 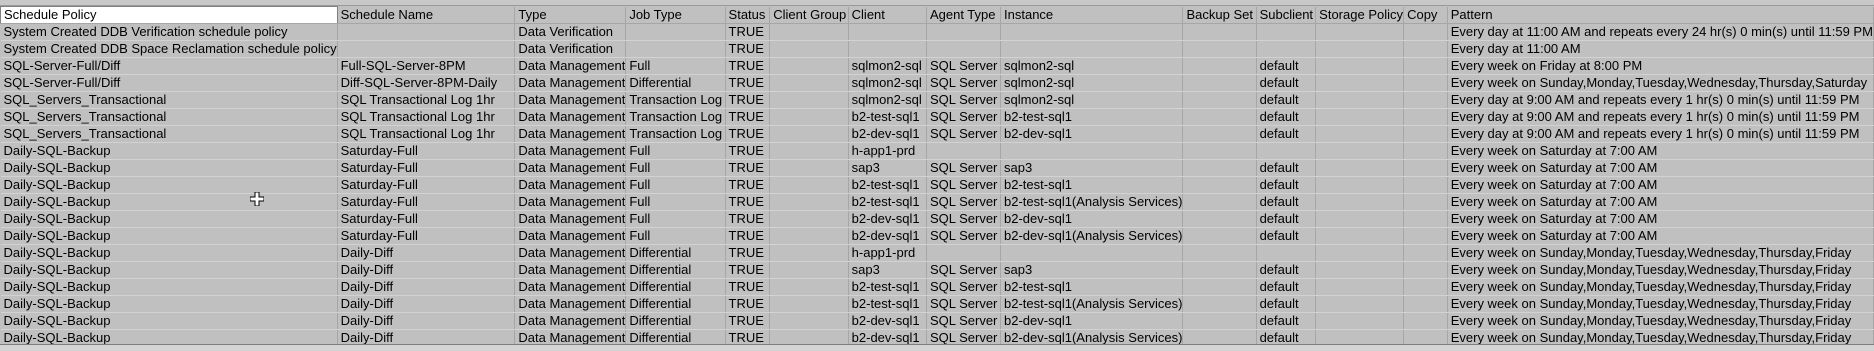 What do you see at coordinates (748, 15) in the screenshot?
I see `header-cell: Status` at bounding box center [748, 15].